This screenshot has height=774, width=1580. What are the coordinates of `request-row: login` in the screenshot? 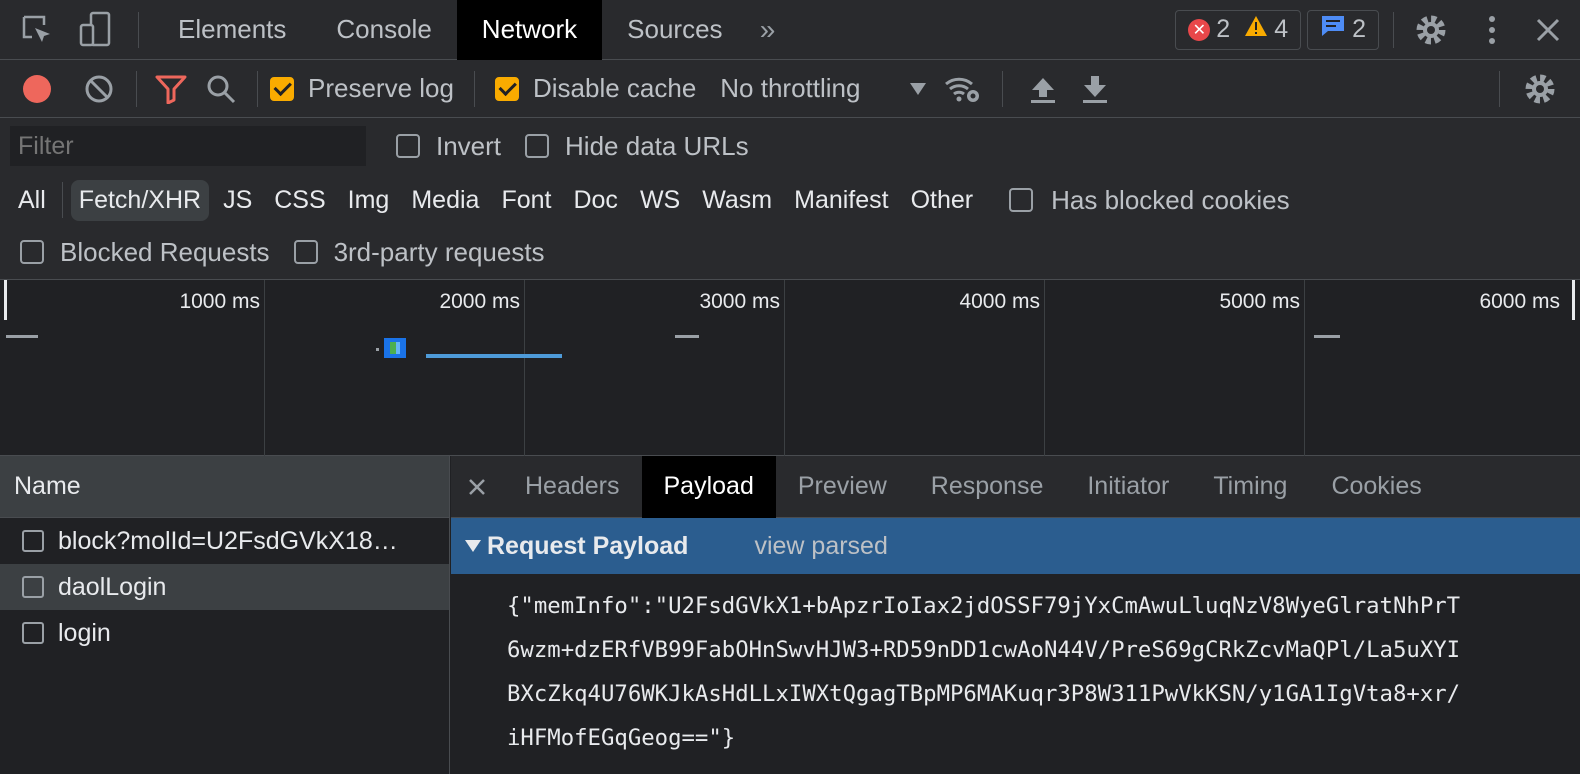 It's located at (224, 633).